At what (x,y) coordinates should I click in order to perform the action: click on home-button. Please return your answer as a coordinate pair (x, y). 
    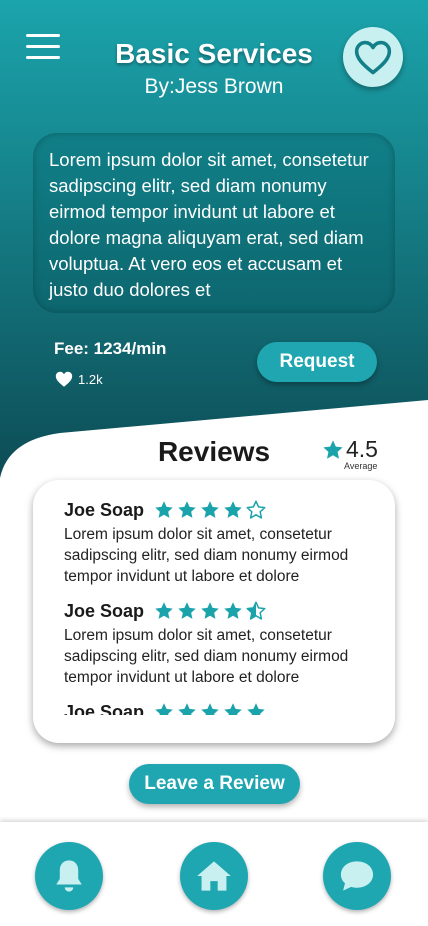
    Looking at the image, I should click on (214, 876).